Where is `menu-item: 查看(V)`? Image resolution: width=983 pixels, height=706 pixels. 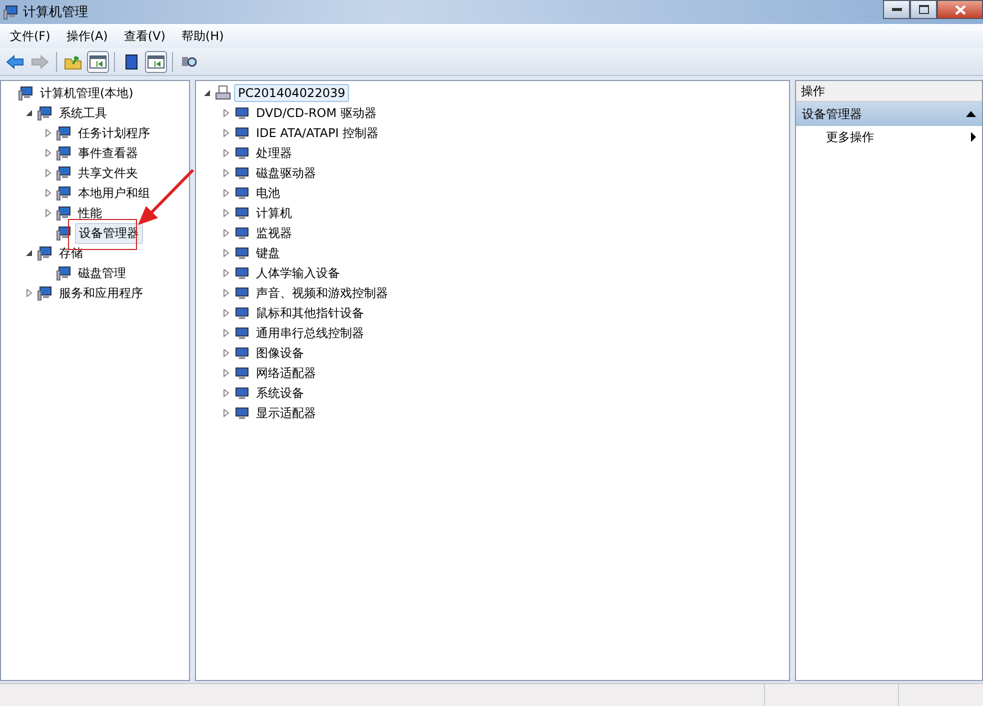 menu-item: 查看(V) is located at coordinates (145, 36).